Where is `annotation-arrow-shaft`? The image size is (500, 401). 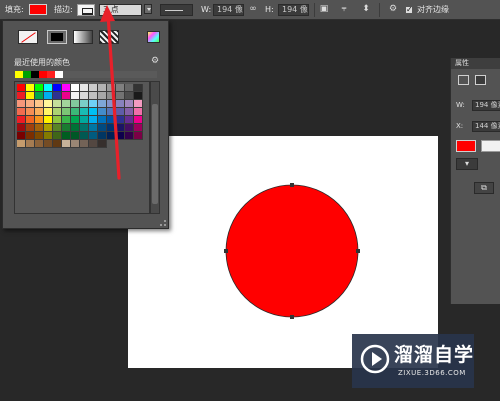
annotation-arrow-shaft is located at coordinates (113, 96).